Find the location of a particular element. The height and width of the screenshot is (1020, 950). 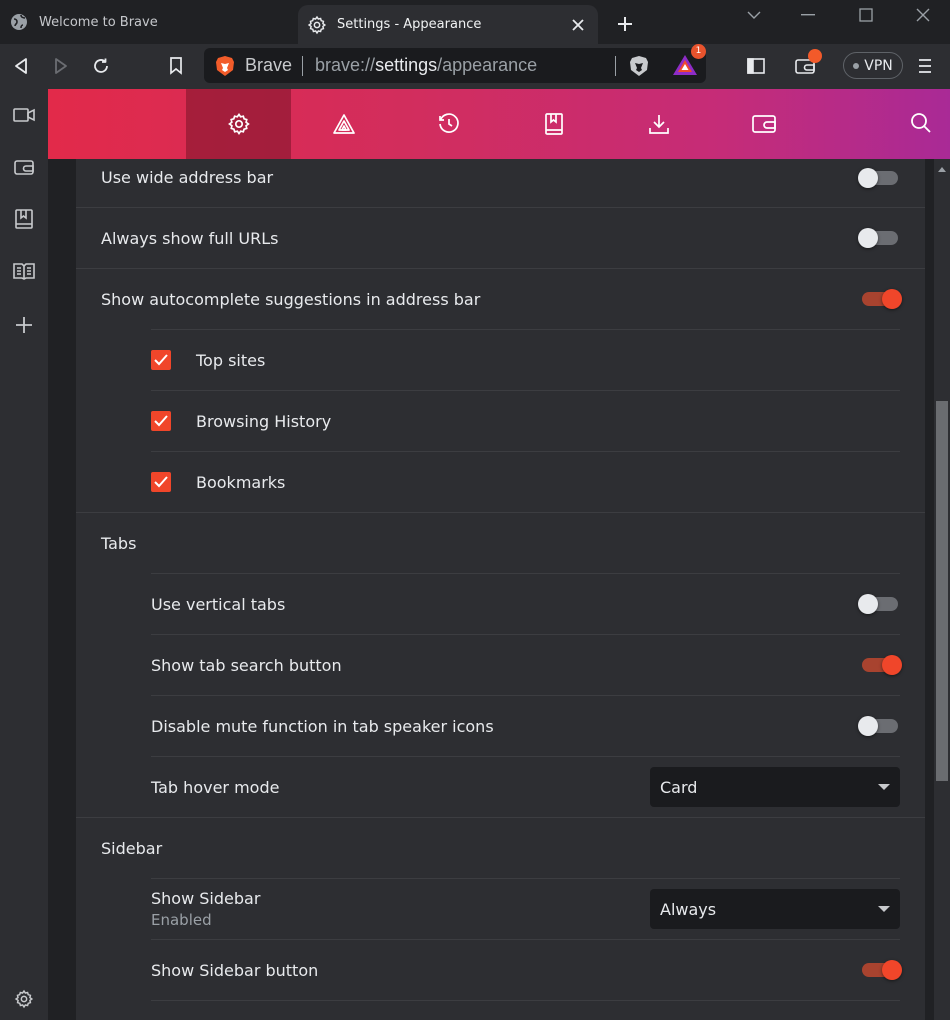

new-tab-button is located at coordinates (625, 24).